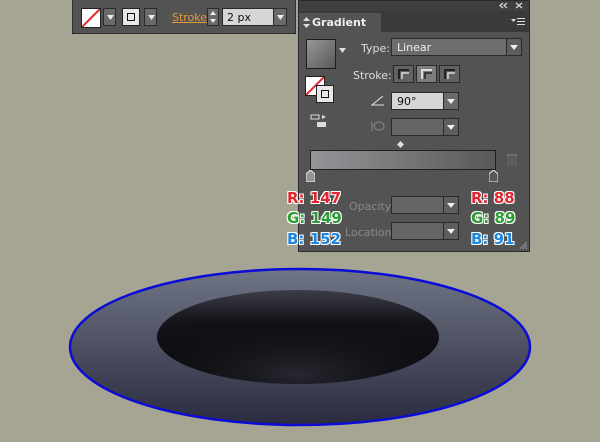 The image size is (600, 442). What do you see at coordinates (493, 218) in the screenshot?
I see `right-green-value: G: 89` at bounding box center [493, 218].